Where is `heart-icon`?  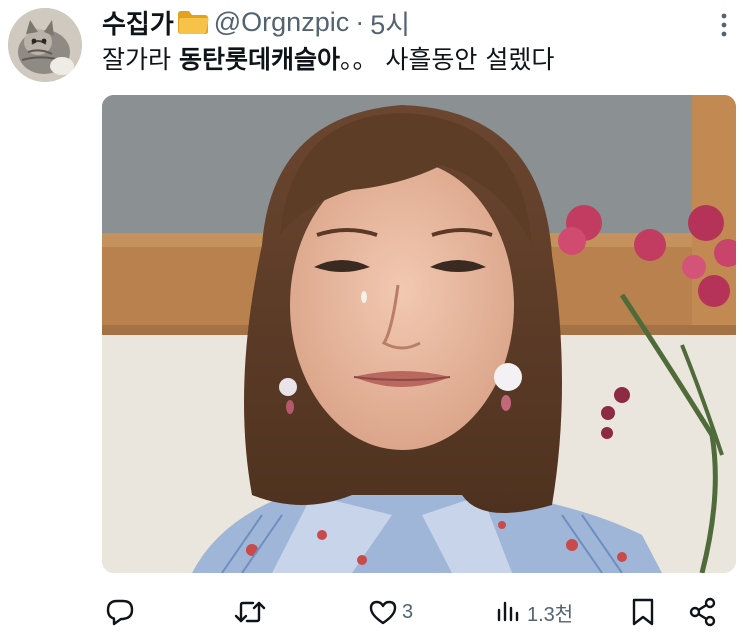
heart-icon is located at coordinates (383, 612).